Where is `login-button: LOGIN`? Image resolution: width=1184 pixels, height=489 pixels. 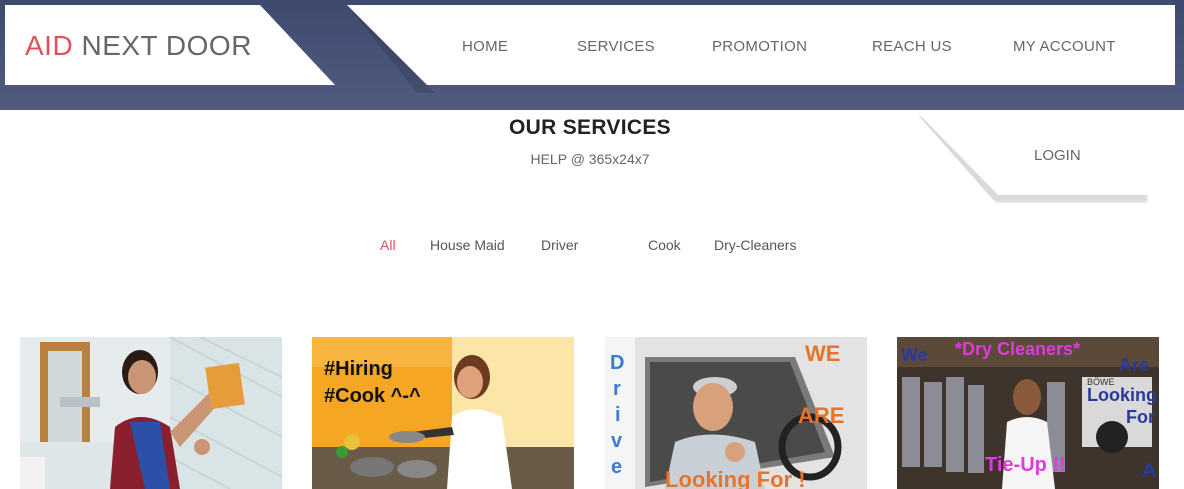
login-button: LOGIN is located at coordinates (1057, 155).